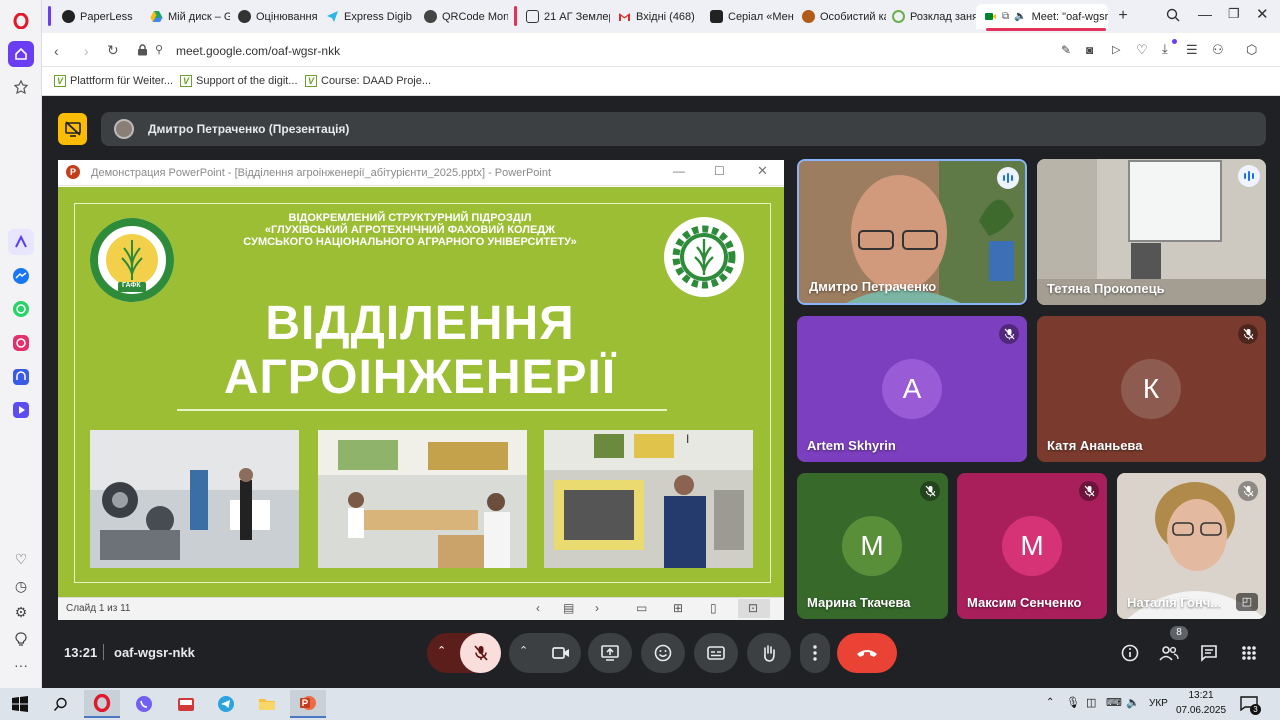 The height and width of the screenshot is (720, 1280). I want to click on slide-divider, so click(422, 410).